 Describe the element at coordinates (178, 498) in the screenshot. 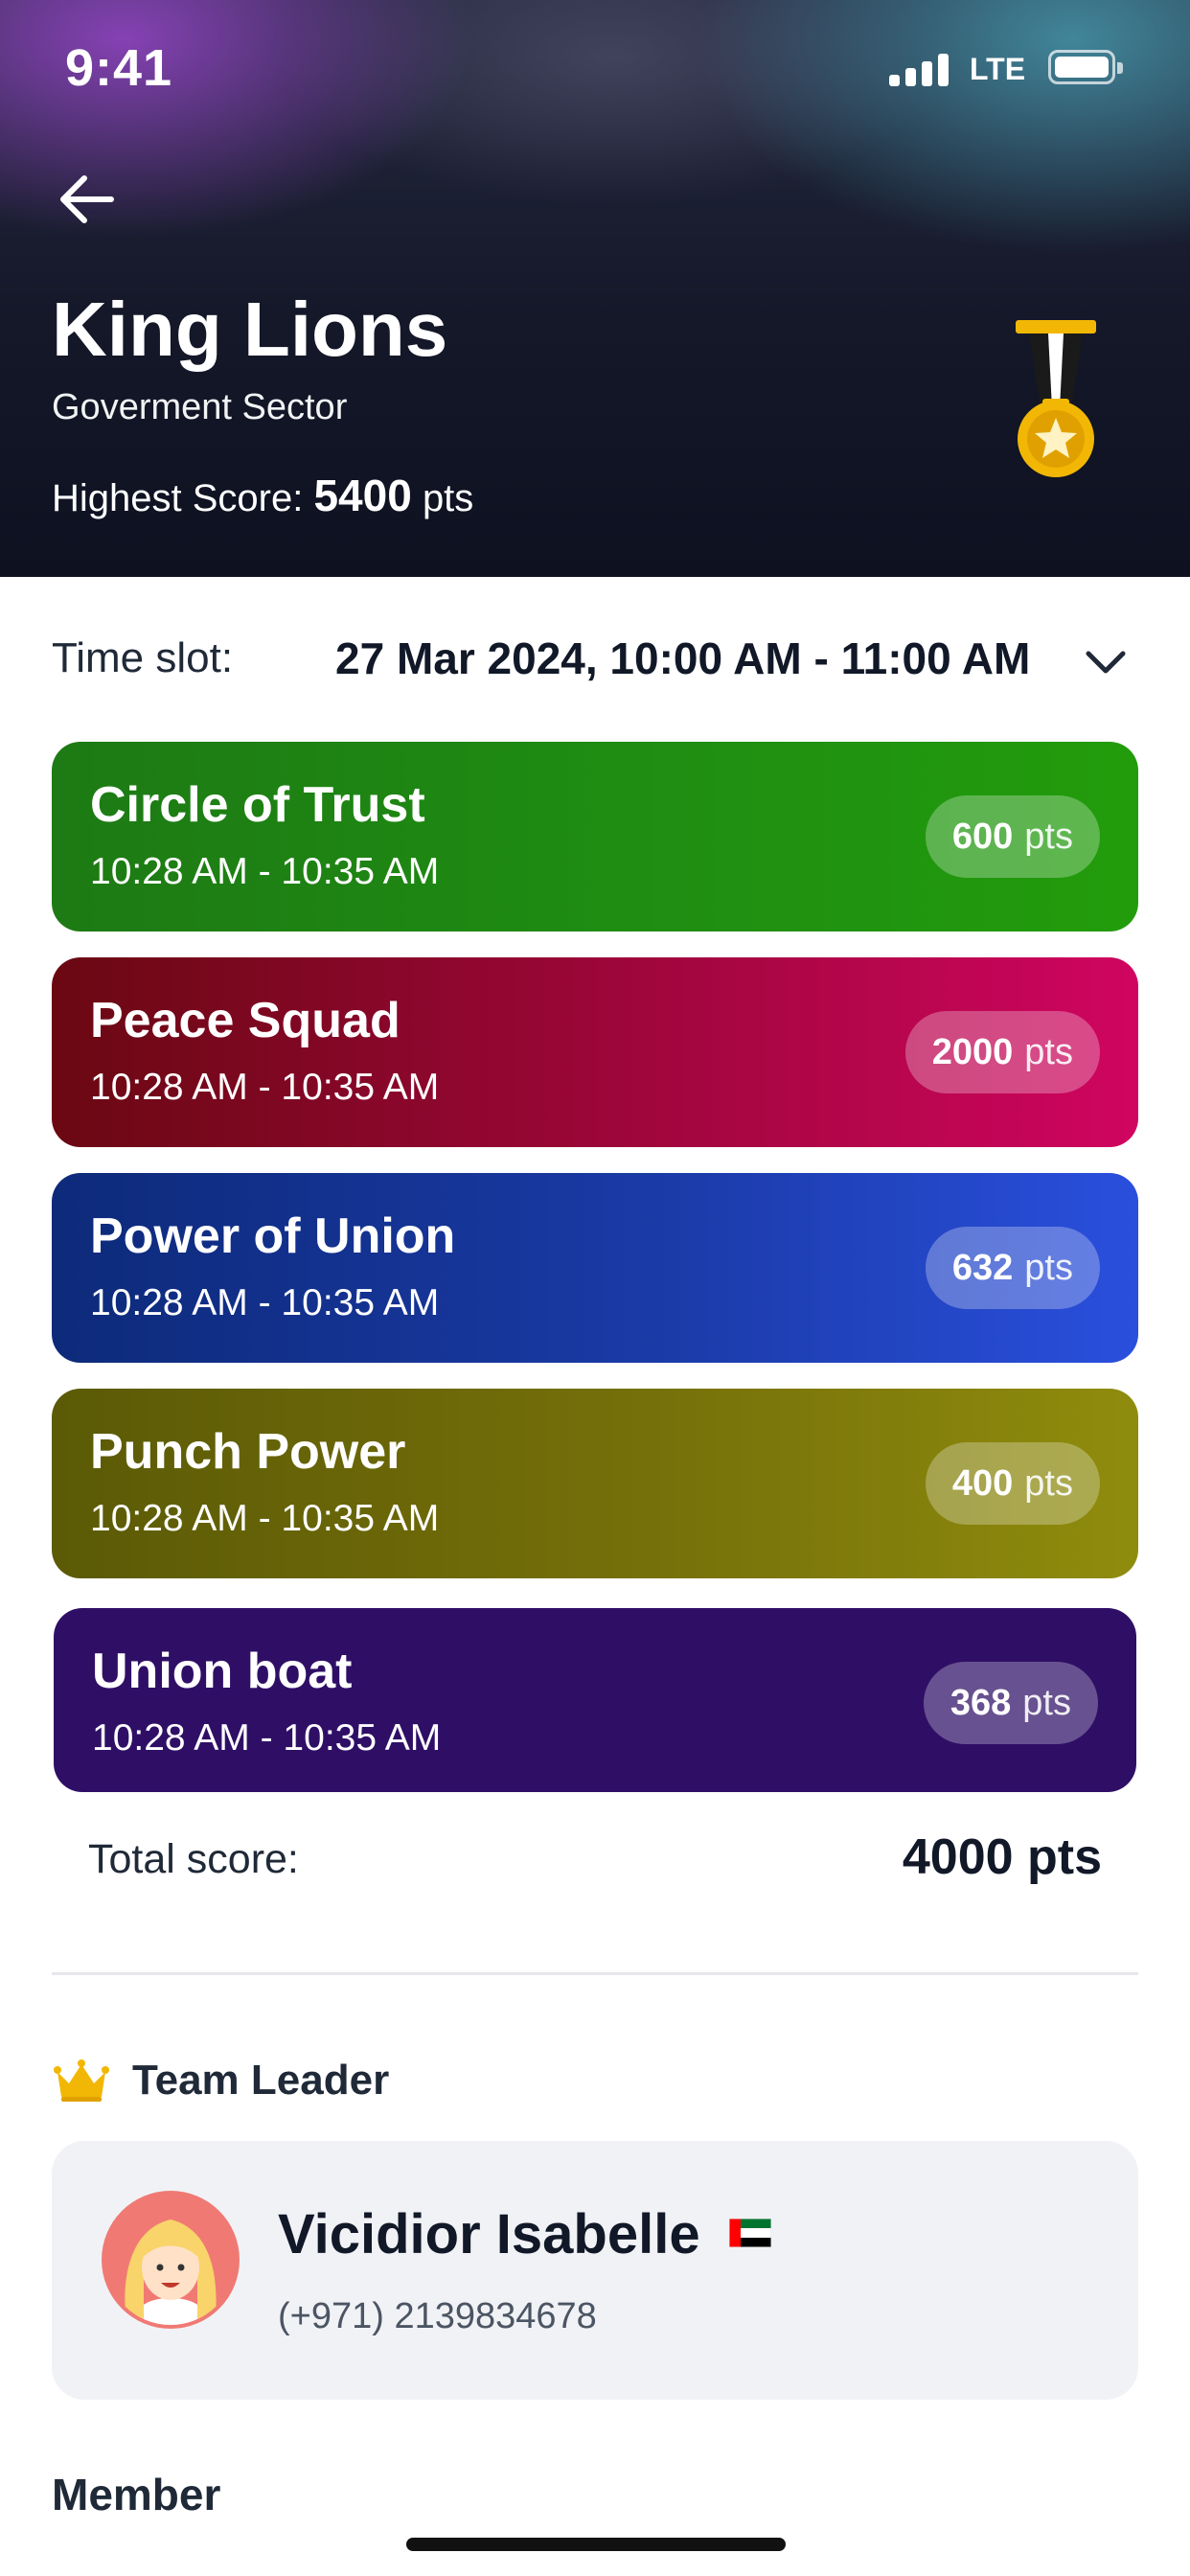

I see `highest-score-label: Highest Score:` at that location.